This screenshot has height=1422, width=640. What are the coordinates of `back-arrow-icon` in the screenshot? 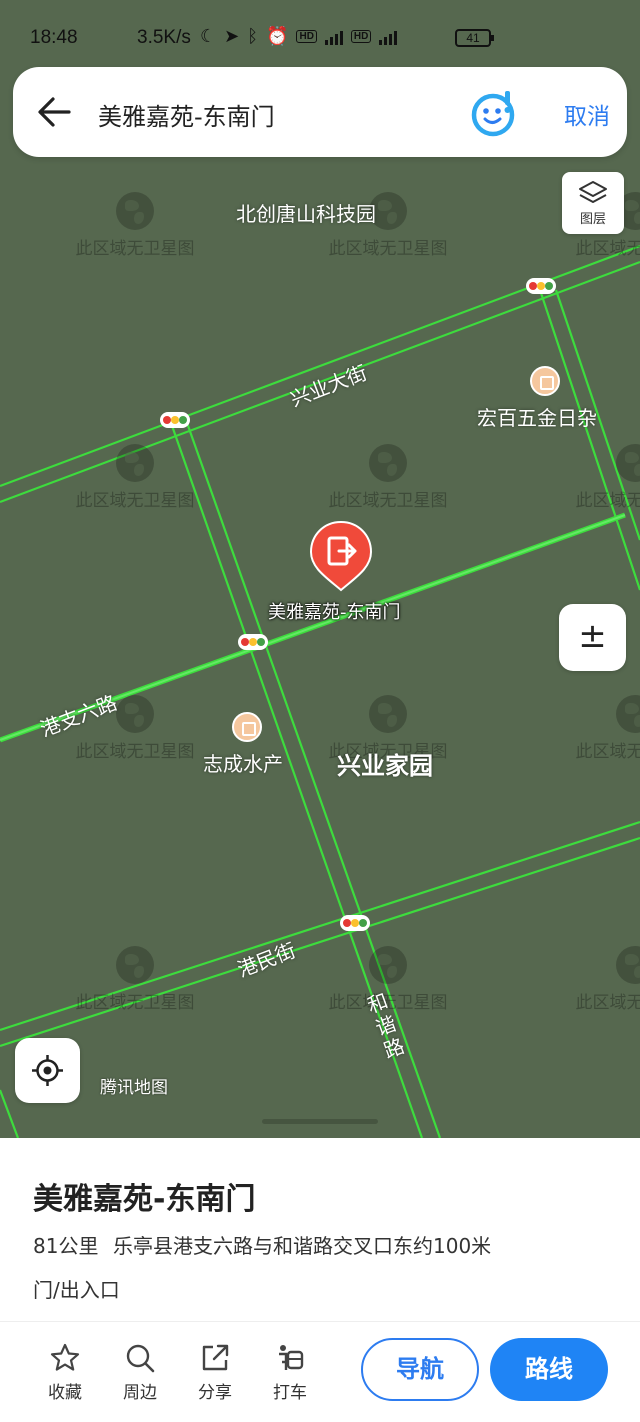 It's located at (55, 112).